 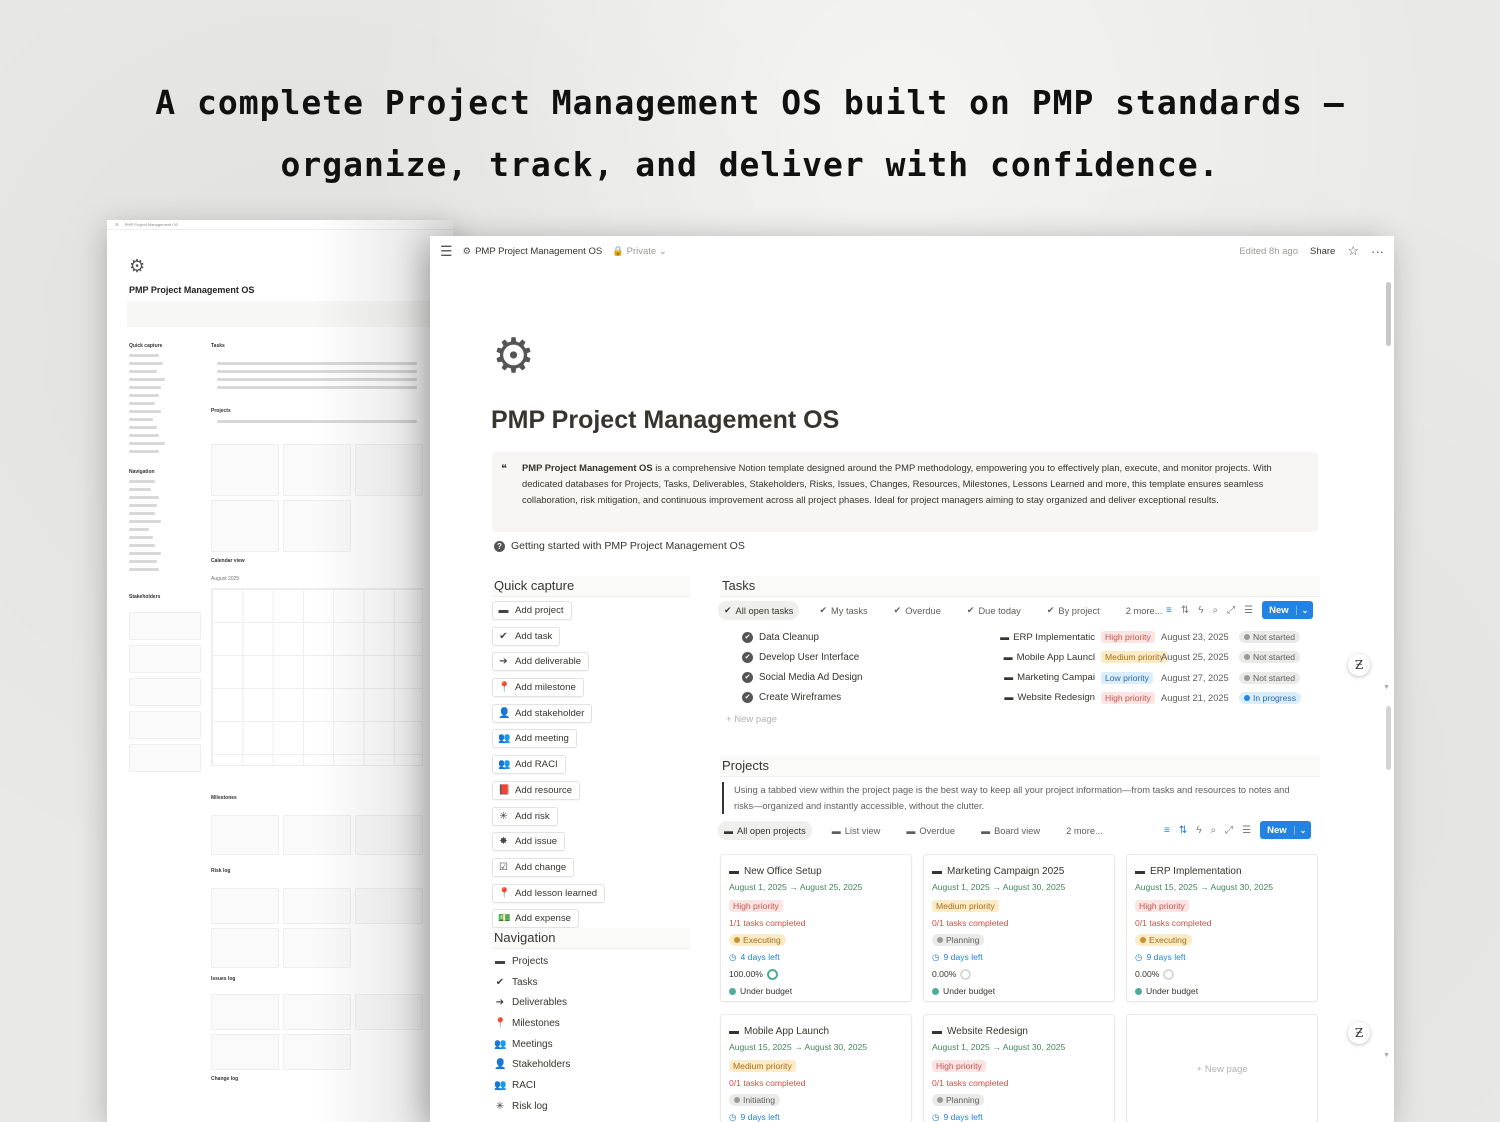 I want to click on menu-icon: ☰, so click(x=446, y=251).